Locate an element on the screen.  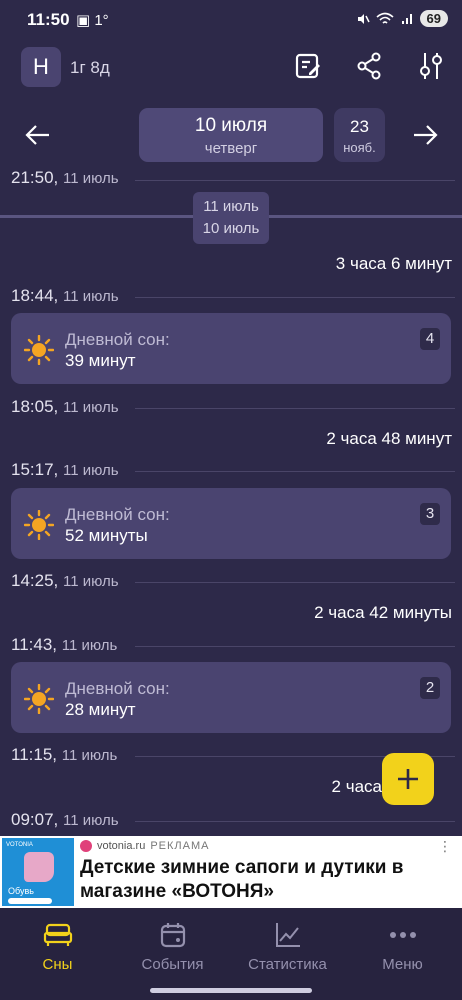
arrow-left-icon is located at coordinates (37, 135).